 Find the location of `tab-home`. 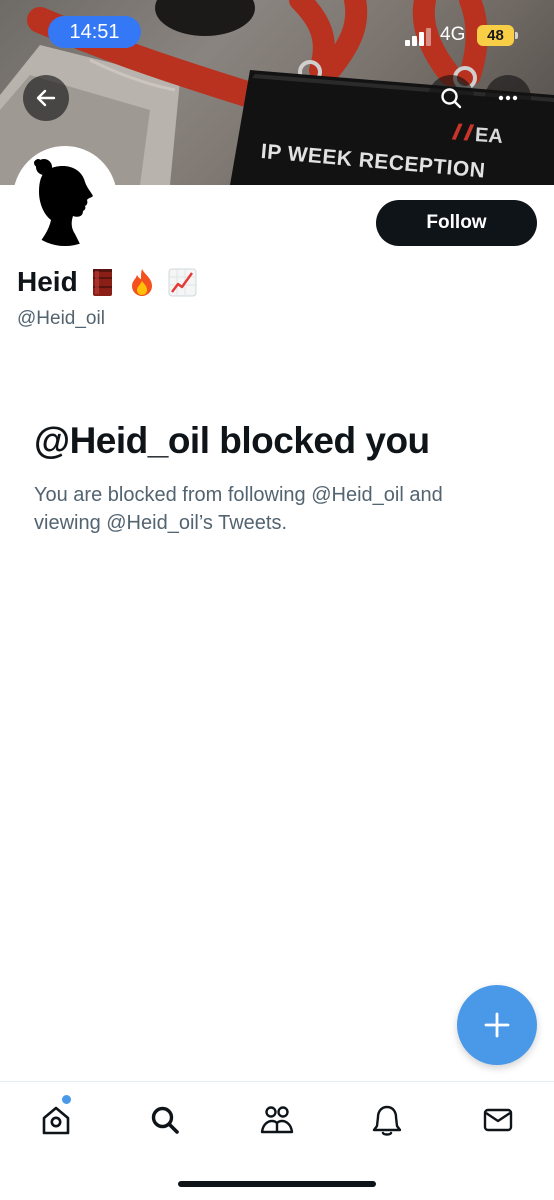

tab-home is located at coordinates (56, 1120).